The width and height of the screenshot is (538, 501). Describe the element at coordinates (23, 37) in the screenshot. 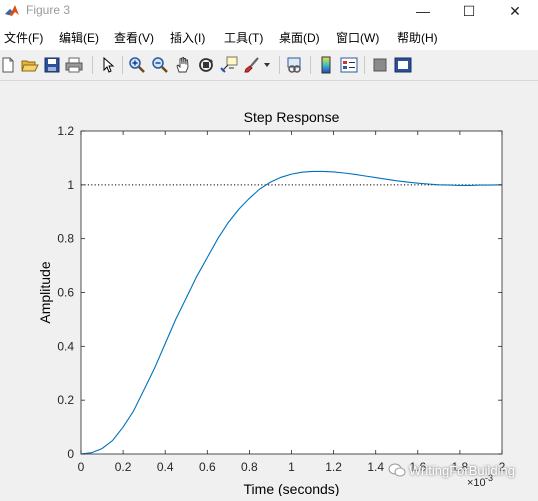

I see `menu-file: 文件(F)` at that location.